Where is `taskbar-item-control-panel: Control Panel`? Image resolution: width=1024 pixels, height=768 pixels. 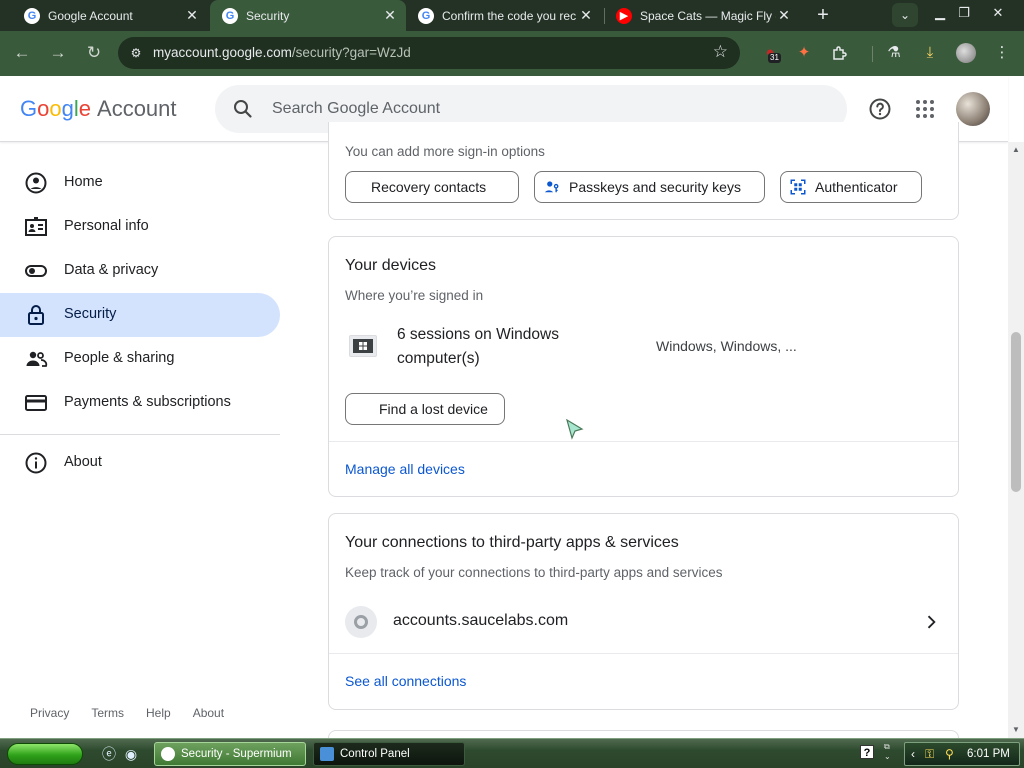 taskbar-item-control-panel: Control Panel is located at coordinates (389, 754).